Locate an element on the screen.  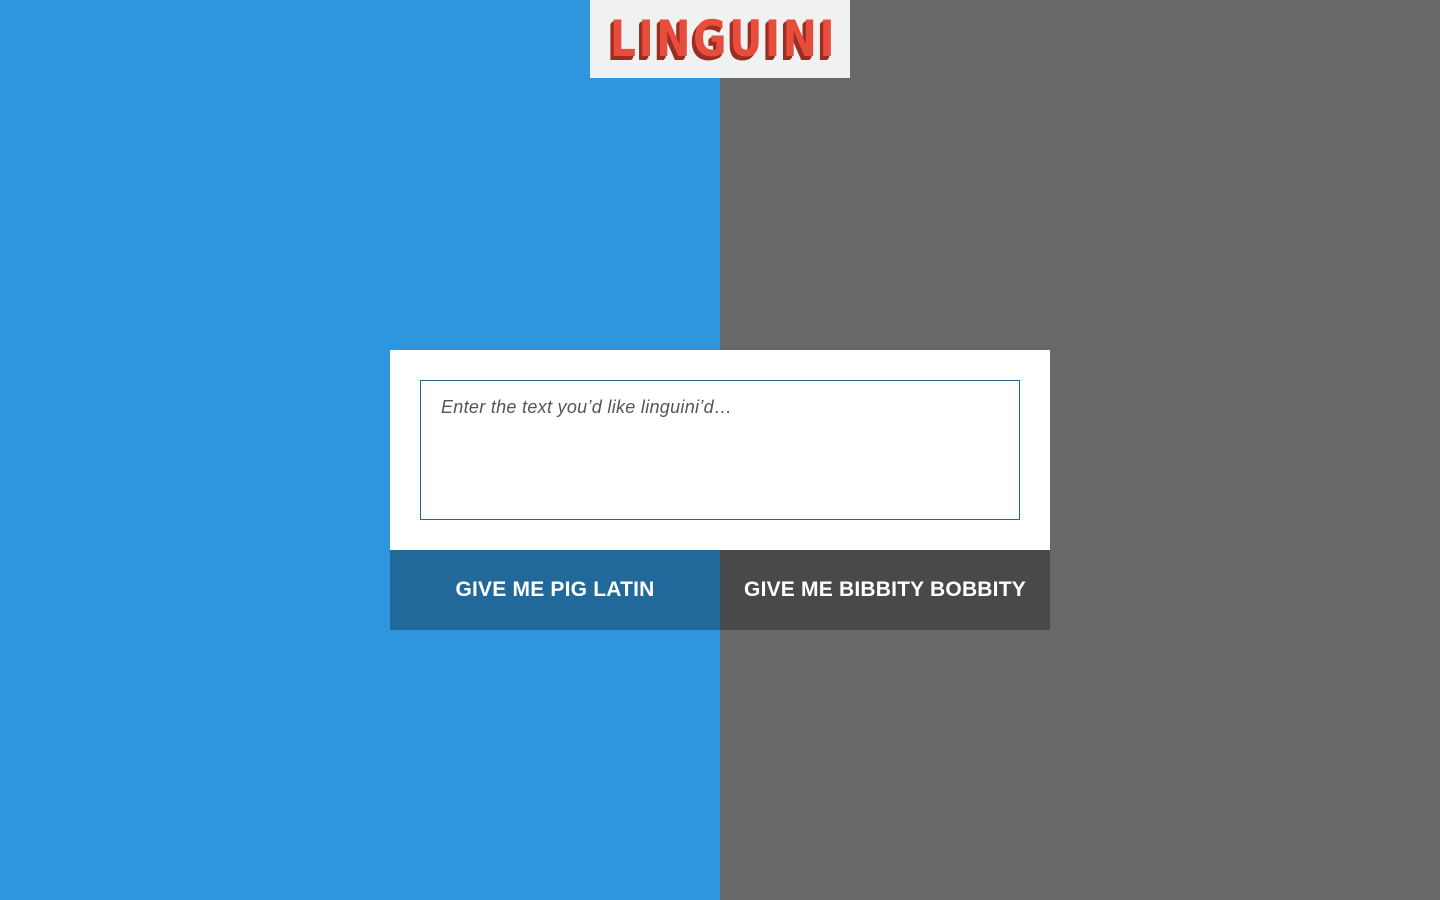
bibbity-bobbity-button: GIVE ME BIBBITY BOBBITY is located at coordinates (885, 590).